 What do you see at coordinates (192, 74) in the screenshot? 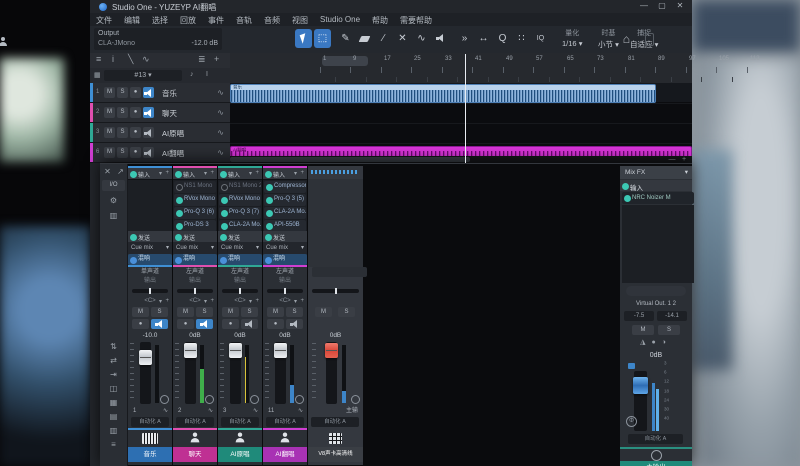
I see `note-icon: ♪` at bounding box center [192, 74].